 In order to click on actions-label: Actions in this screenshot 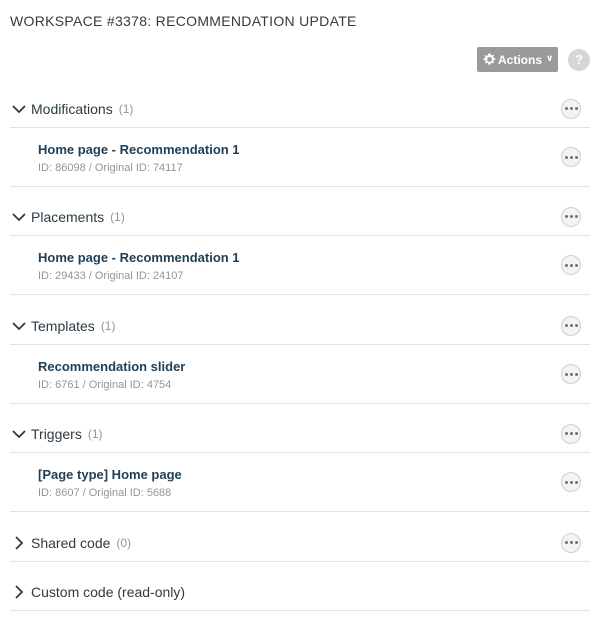, I will do `click(520, 59)`.